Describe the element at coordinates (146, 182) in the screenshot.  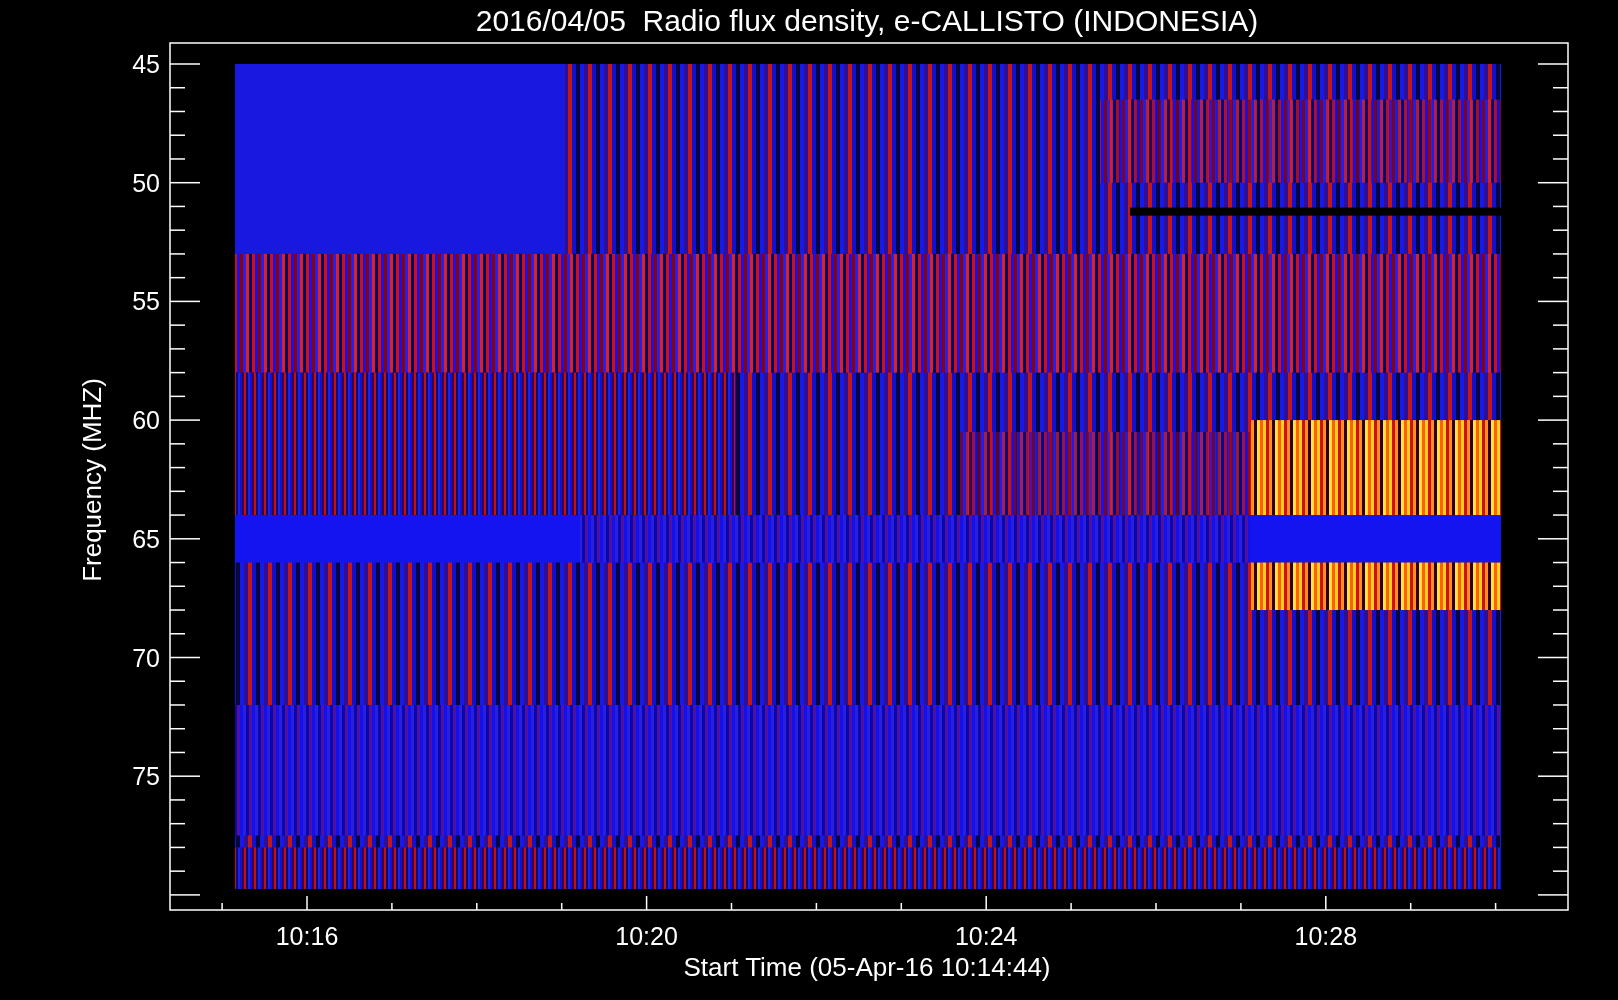
I see `y-tick-label: 50` at that location.